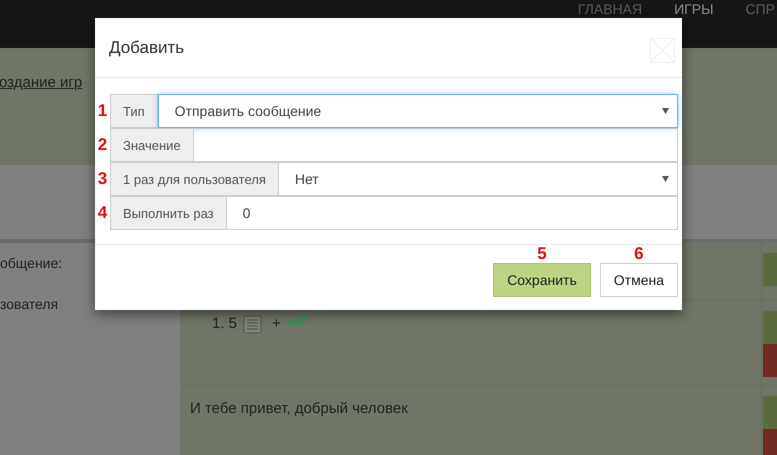 The image size is (777, 455). I want to click on plus-sign: +, so click(276, 323).